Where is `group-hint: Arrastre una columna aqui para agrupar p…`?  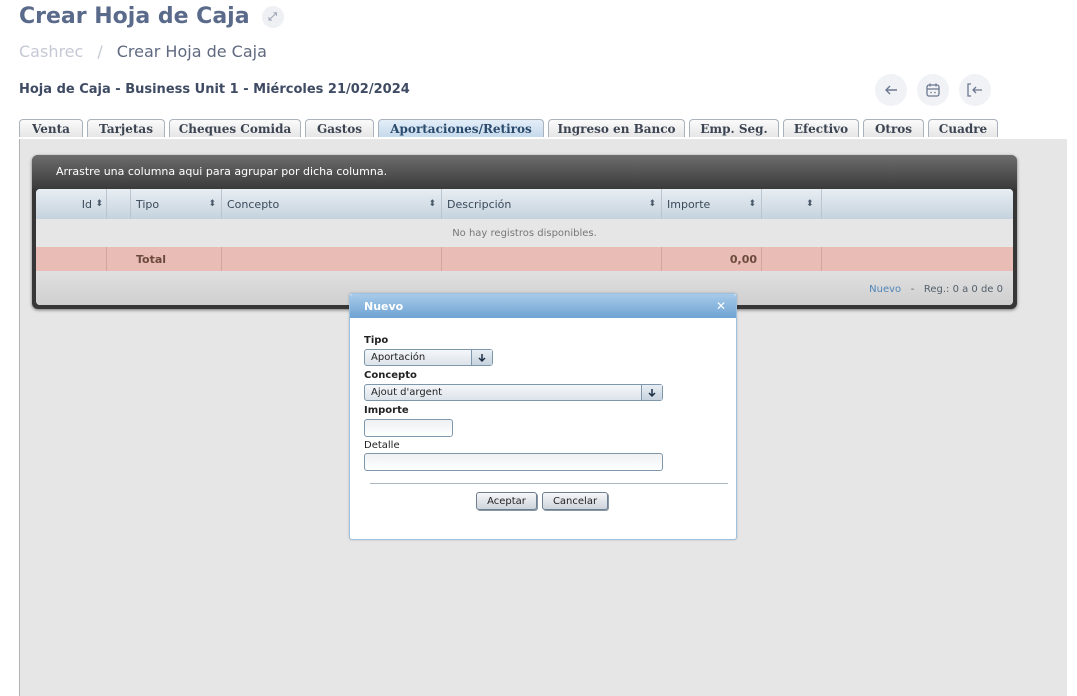 group-hint: Arrastre una columna aqui para agrupar p… is located at coordinates (222, 171).